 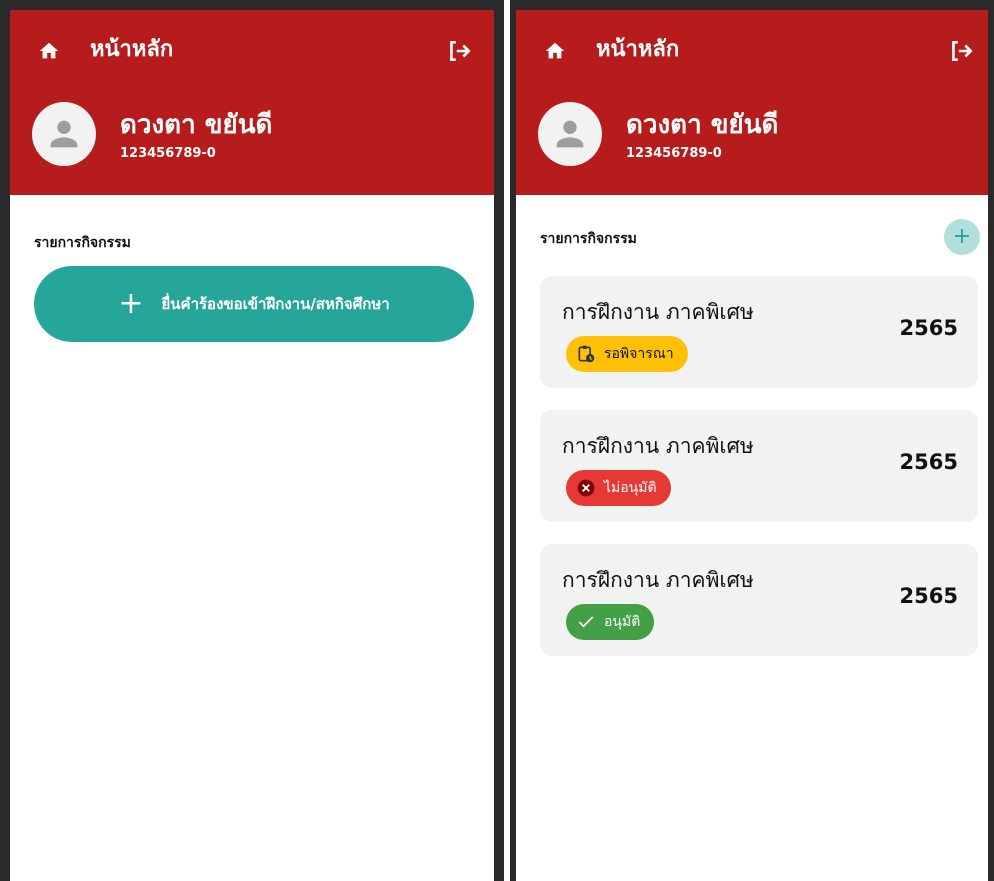 I want to click on status-badge: ไม่อนุมัติ, so click(x=618, y=488).